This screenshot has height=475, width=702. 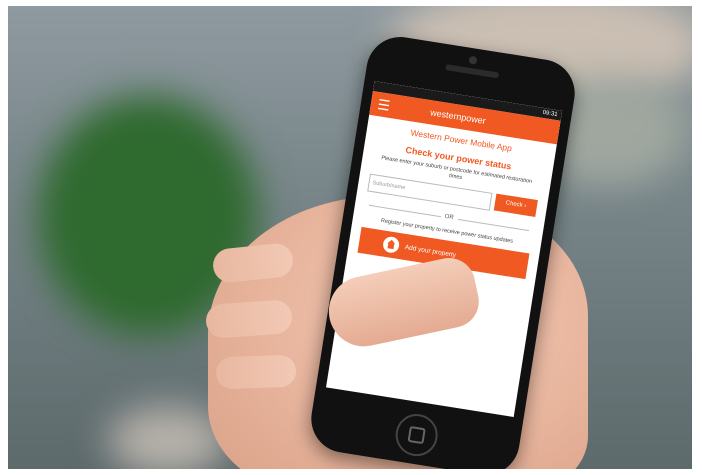 I want to click on camera-icon, so click(x=473, y=60).